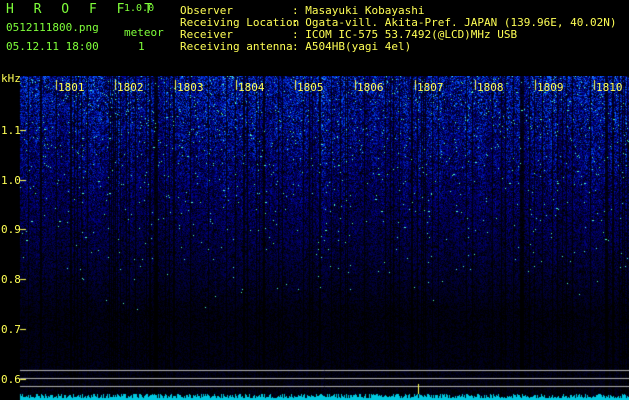 Image resolution: width=629 pixels, height=400 pixels. I want to click on minute-mark: 1810, so click(609, 87).